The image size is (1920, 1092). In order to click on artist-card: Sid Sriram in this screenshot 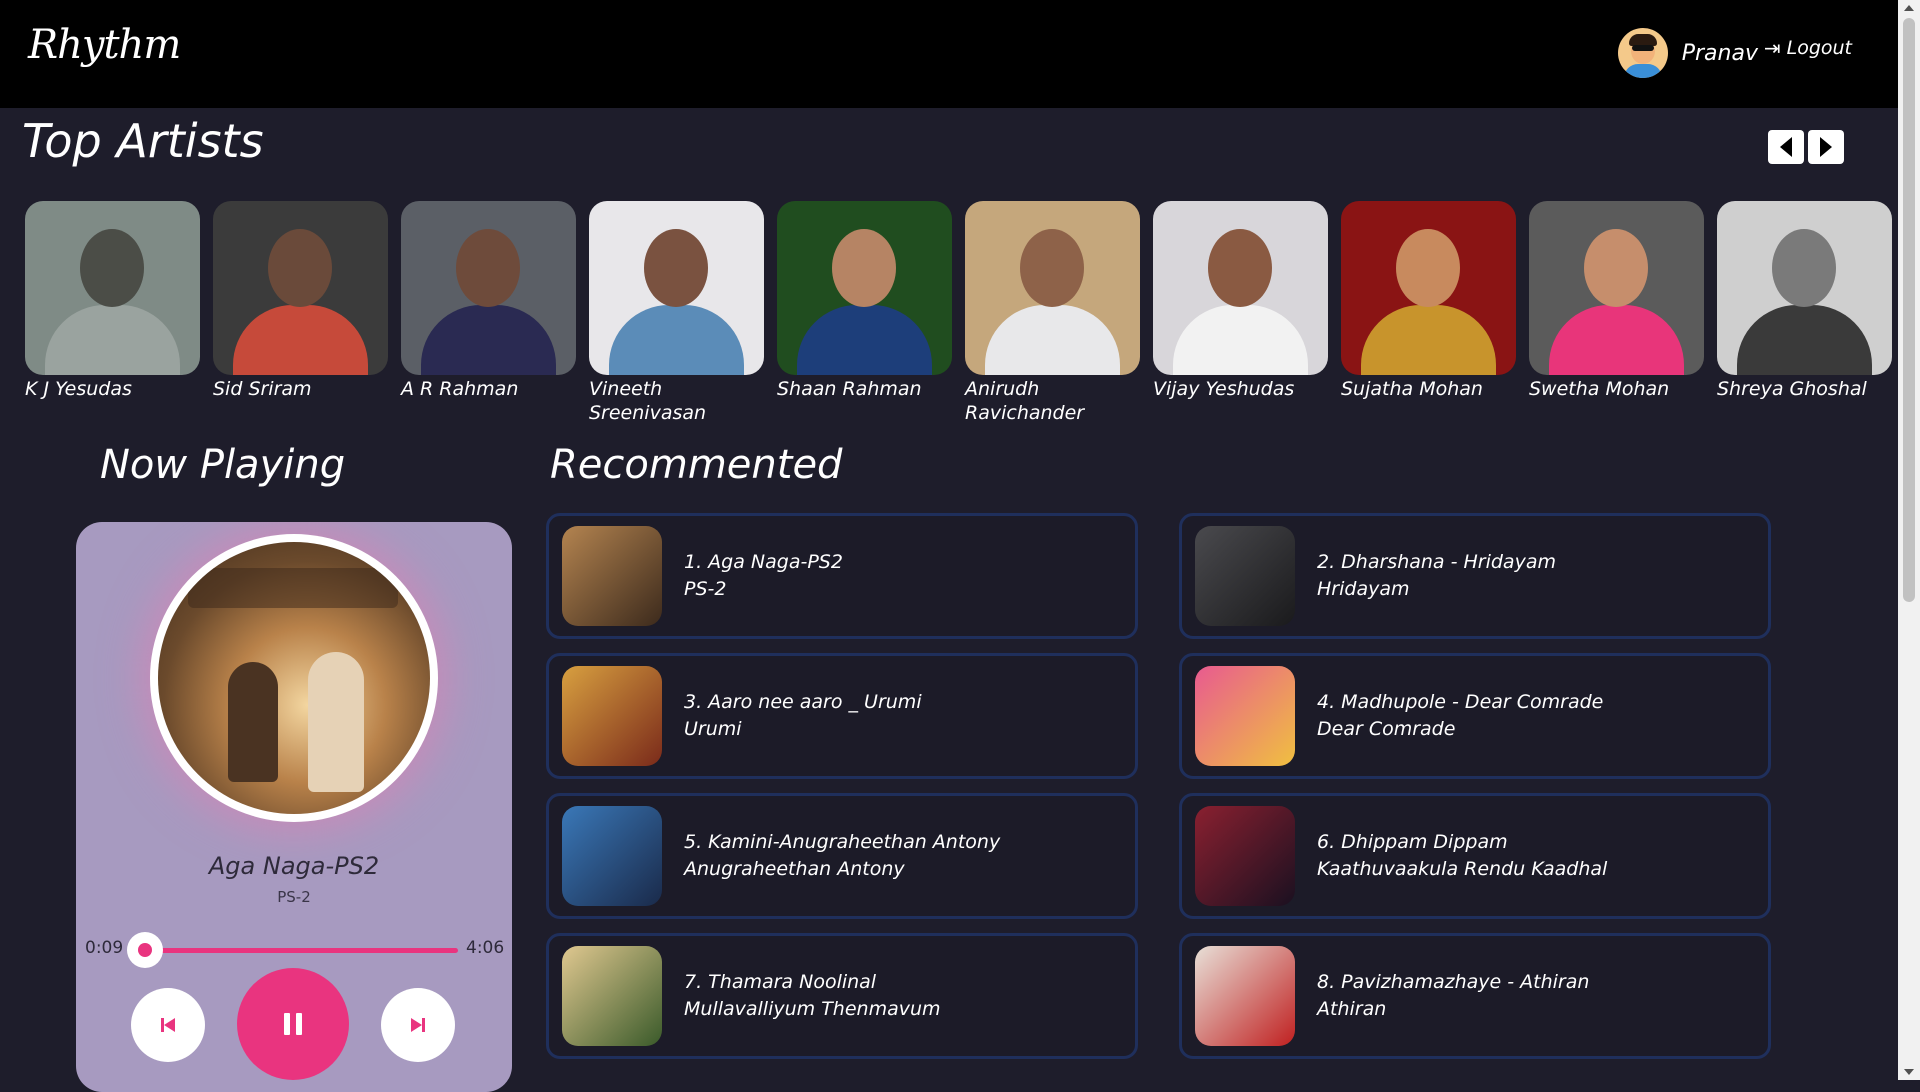, I will do `click(300, 313)`.